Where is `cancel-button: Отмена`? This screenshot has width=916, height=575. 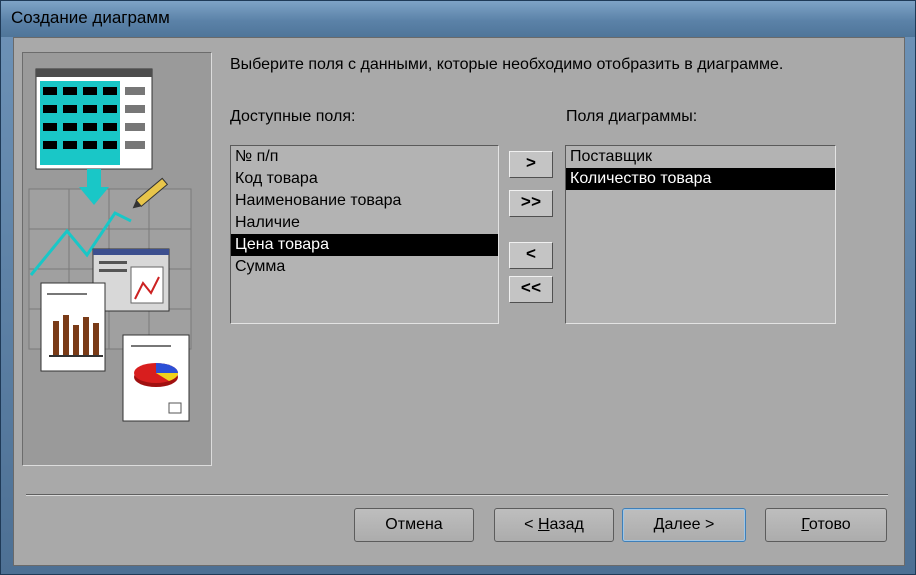
cancel-button: Отмена is located at coordinates (414, 525).